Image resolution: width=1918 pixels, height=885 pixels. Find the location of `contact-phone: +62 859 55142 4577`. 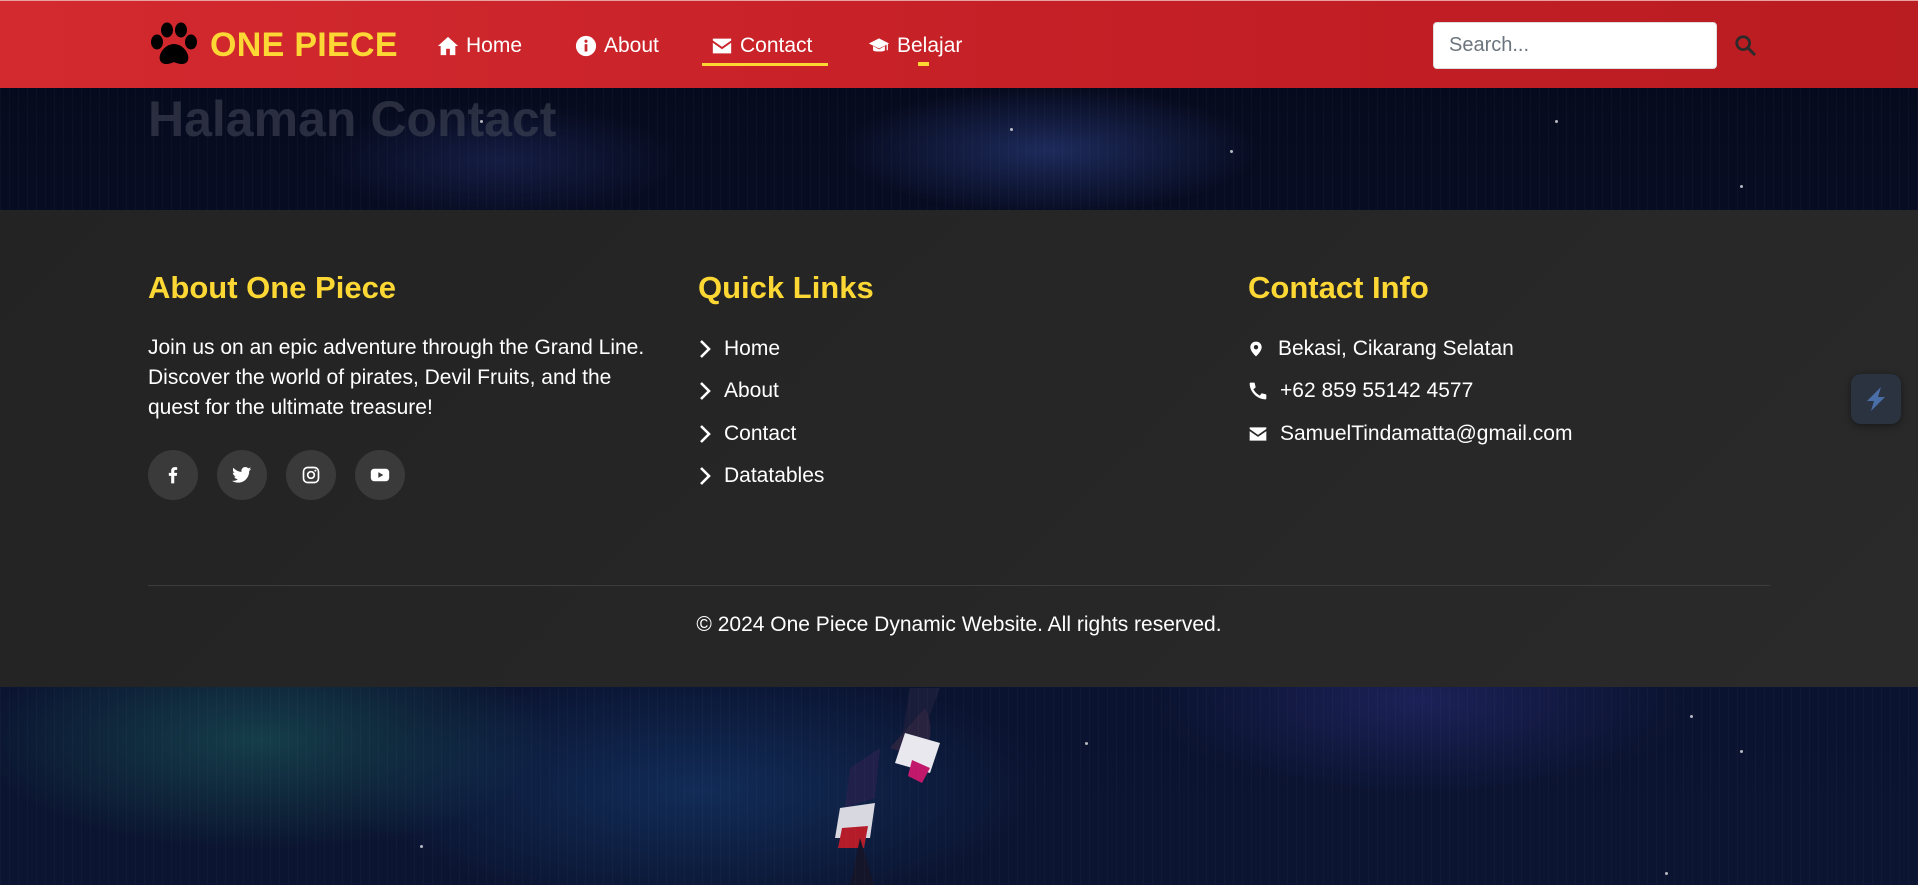

contact-phone: +62 859 55142 4577 is located at coordinates (1360, 391).